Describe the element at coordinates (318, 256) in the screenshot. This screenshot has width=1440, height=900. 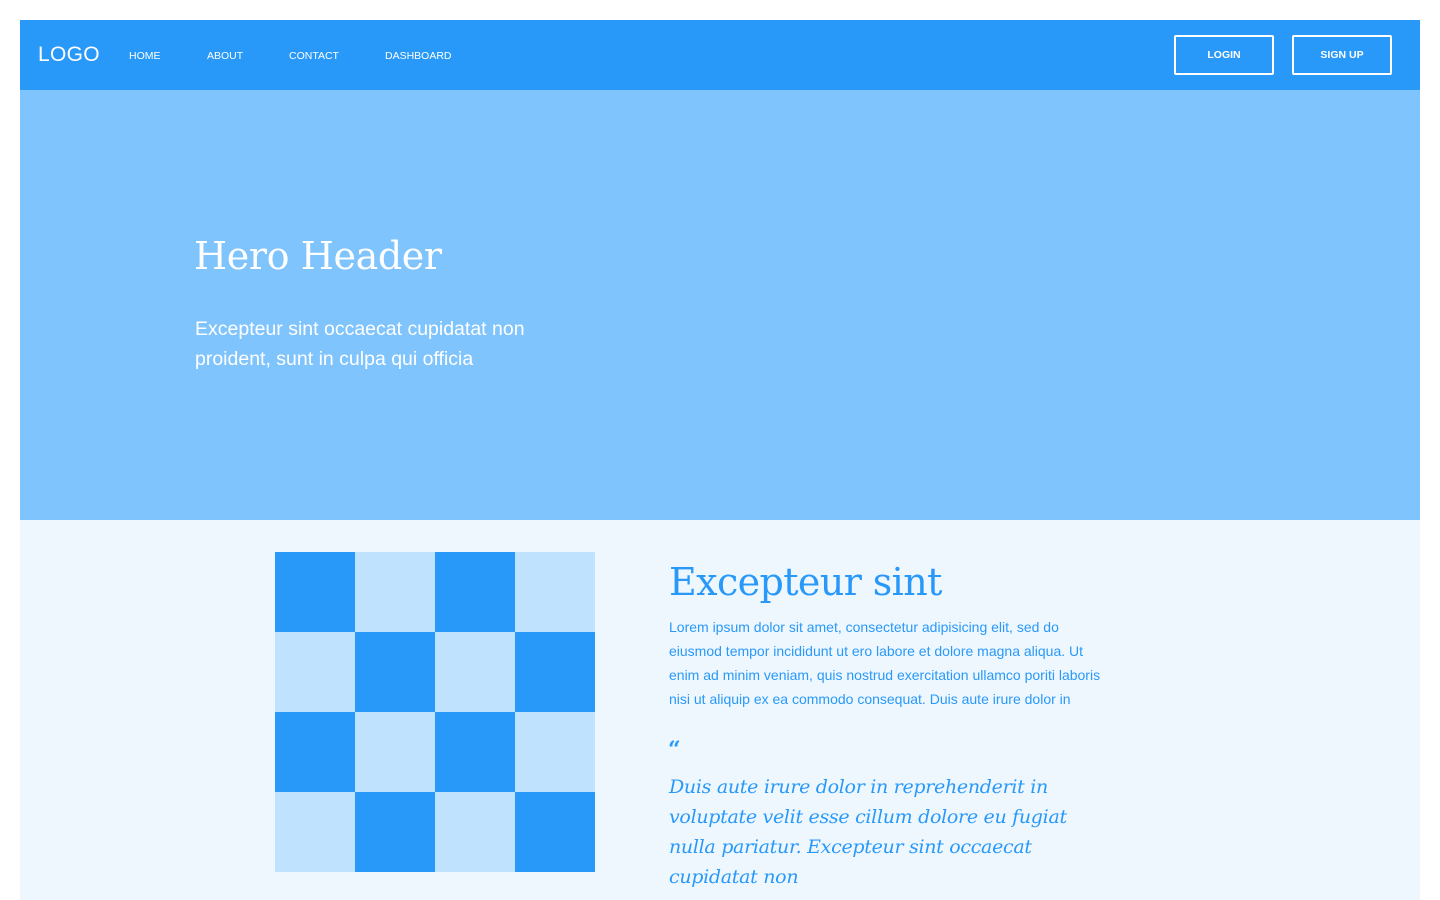
I see `hero-title: Hero Header` at that location.